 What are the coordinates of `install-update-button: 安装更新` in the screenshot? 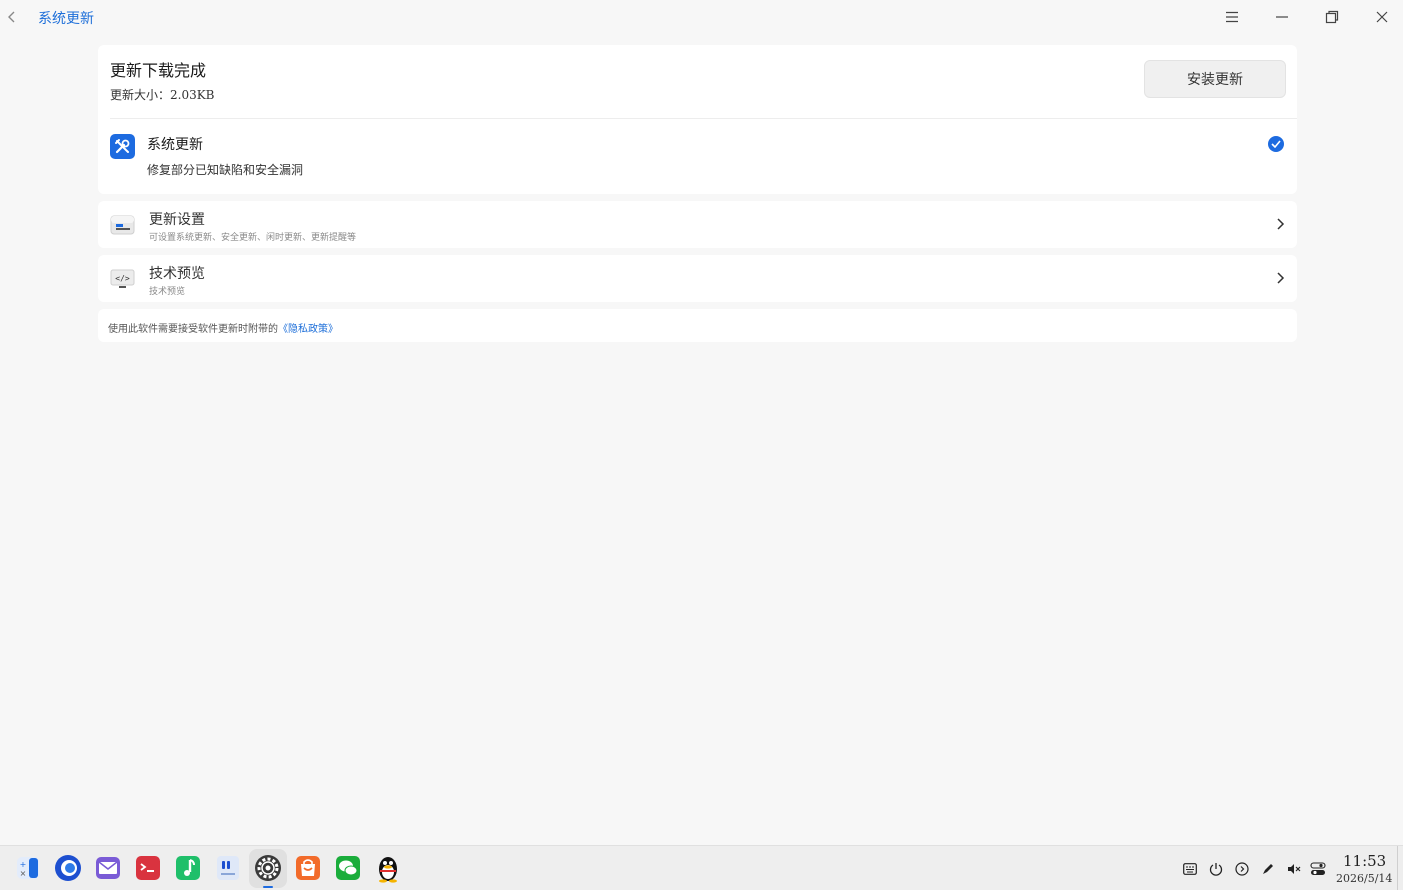 It's located at (1215, 79).